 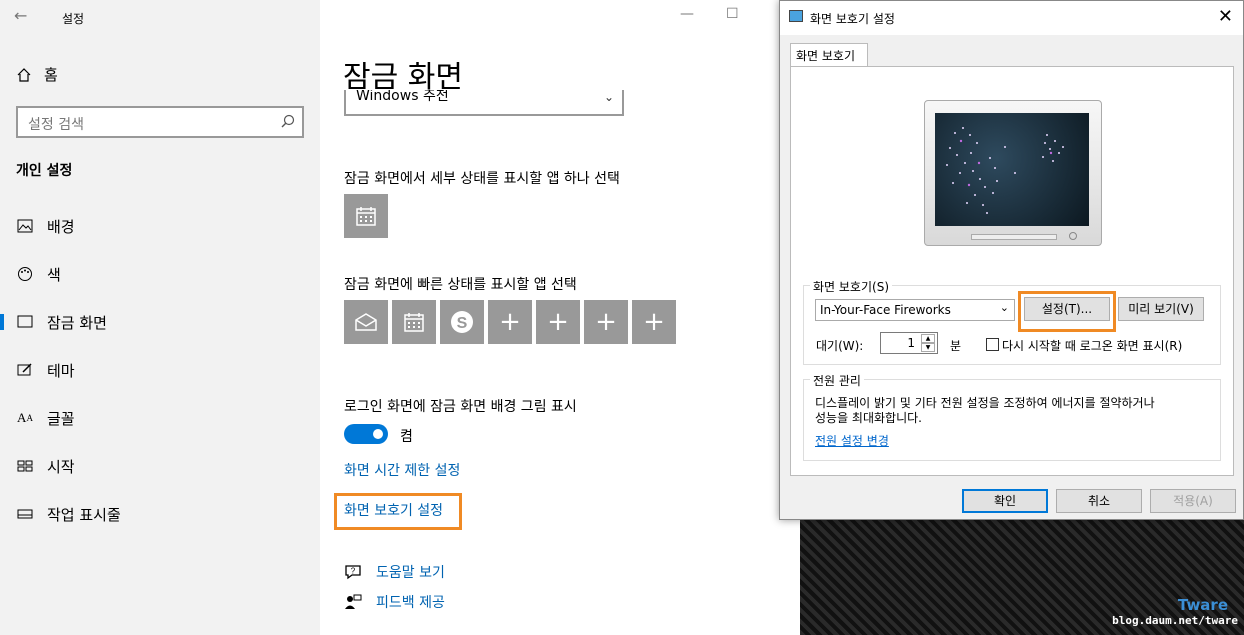 I want to click on palette-icon, so click(x=25, y=274).